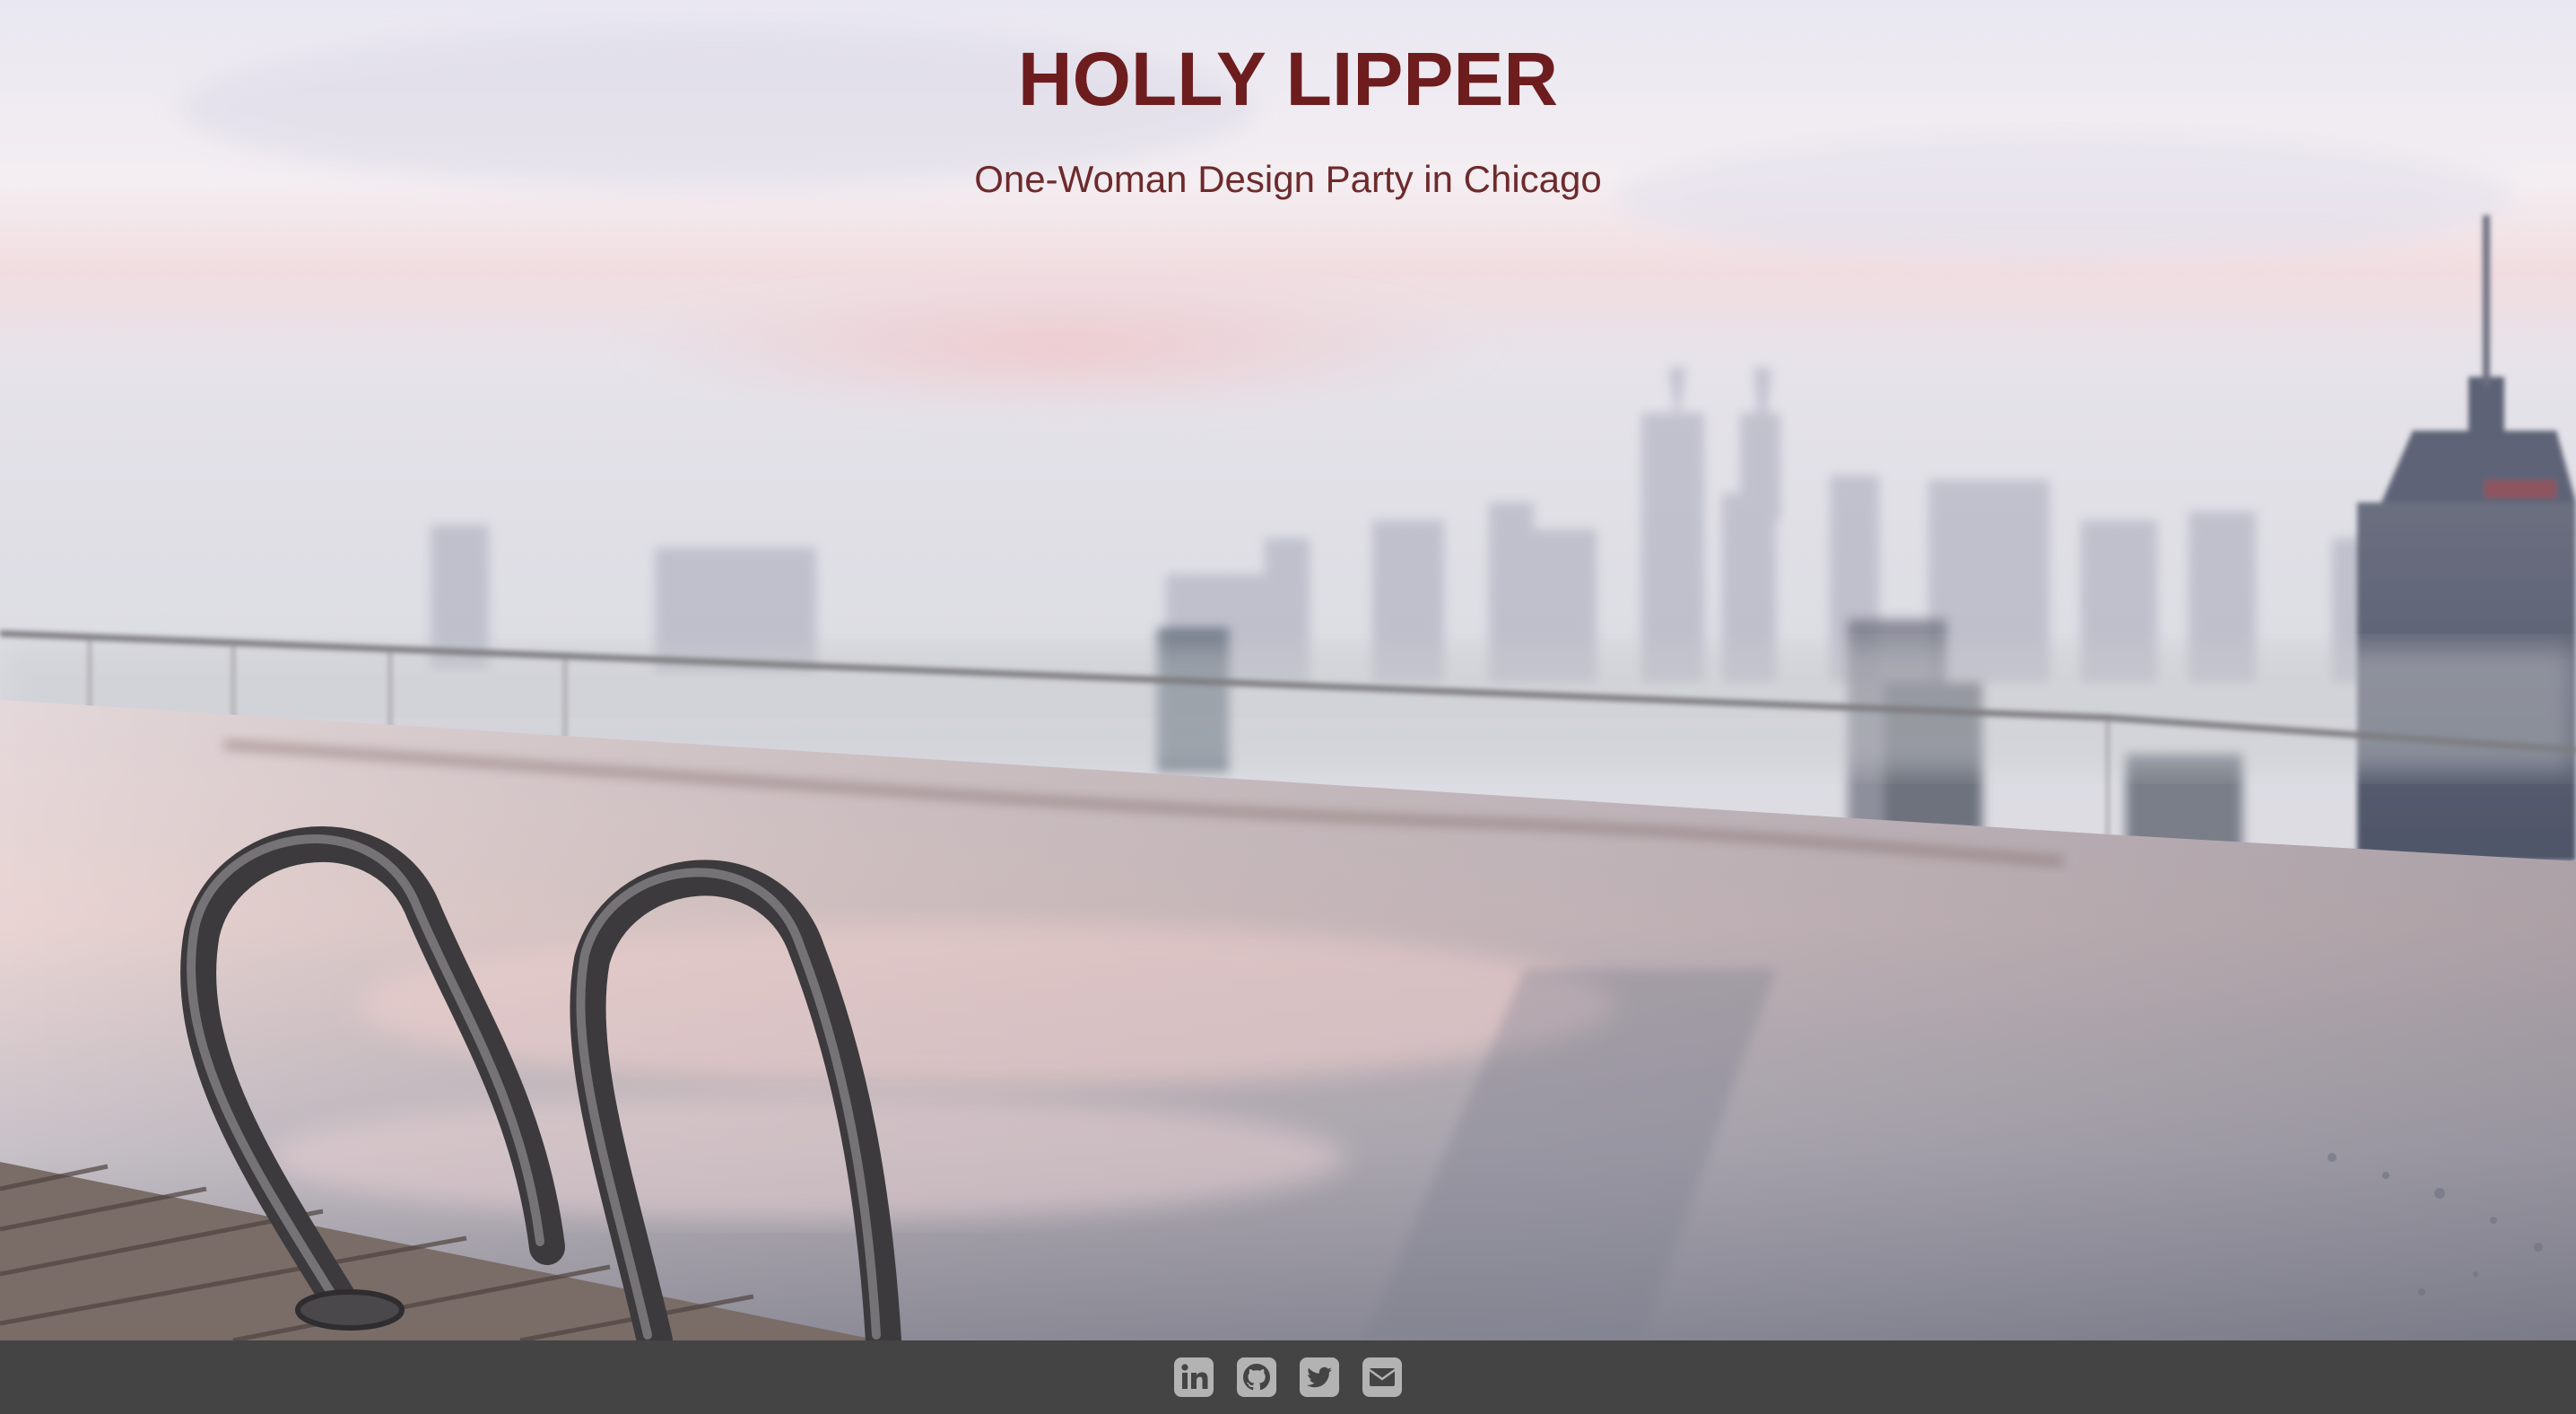 The width and height of the screenshot is (2576, 1414). I want to click on linkedin-link, so click(1193, 1377).